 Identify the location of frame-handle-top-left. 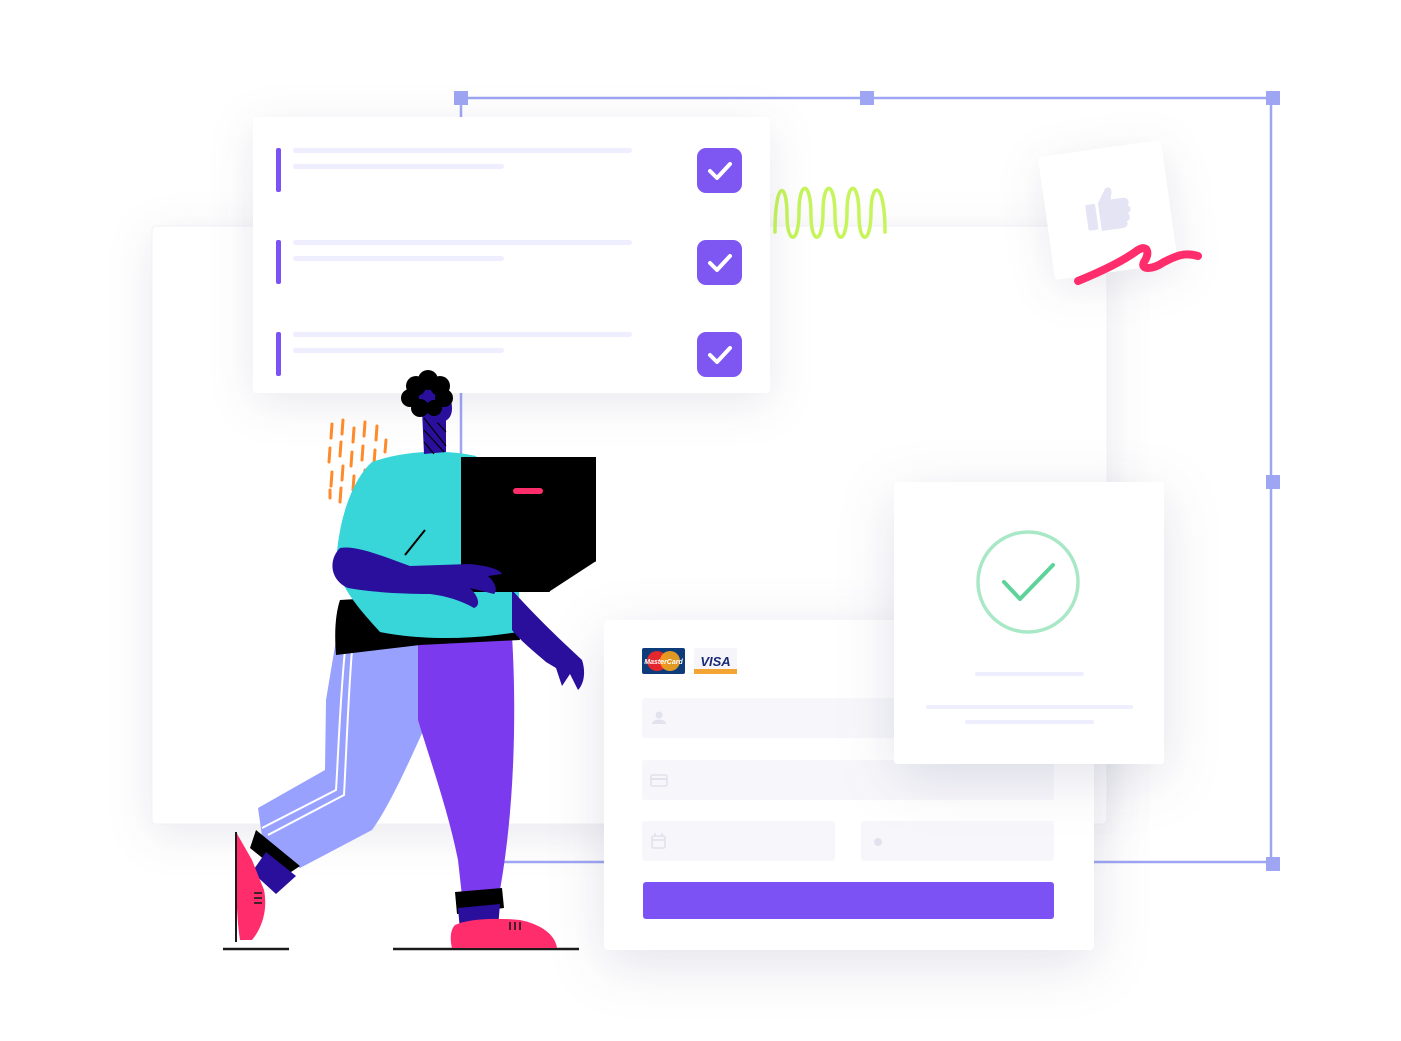
(461, 98).